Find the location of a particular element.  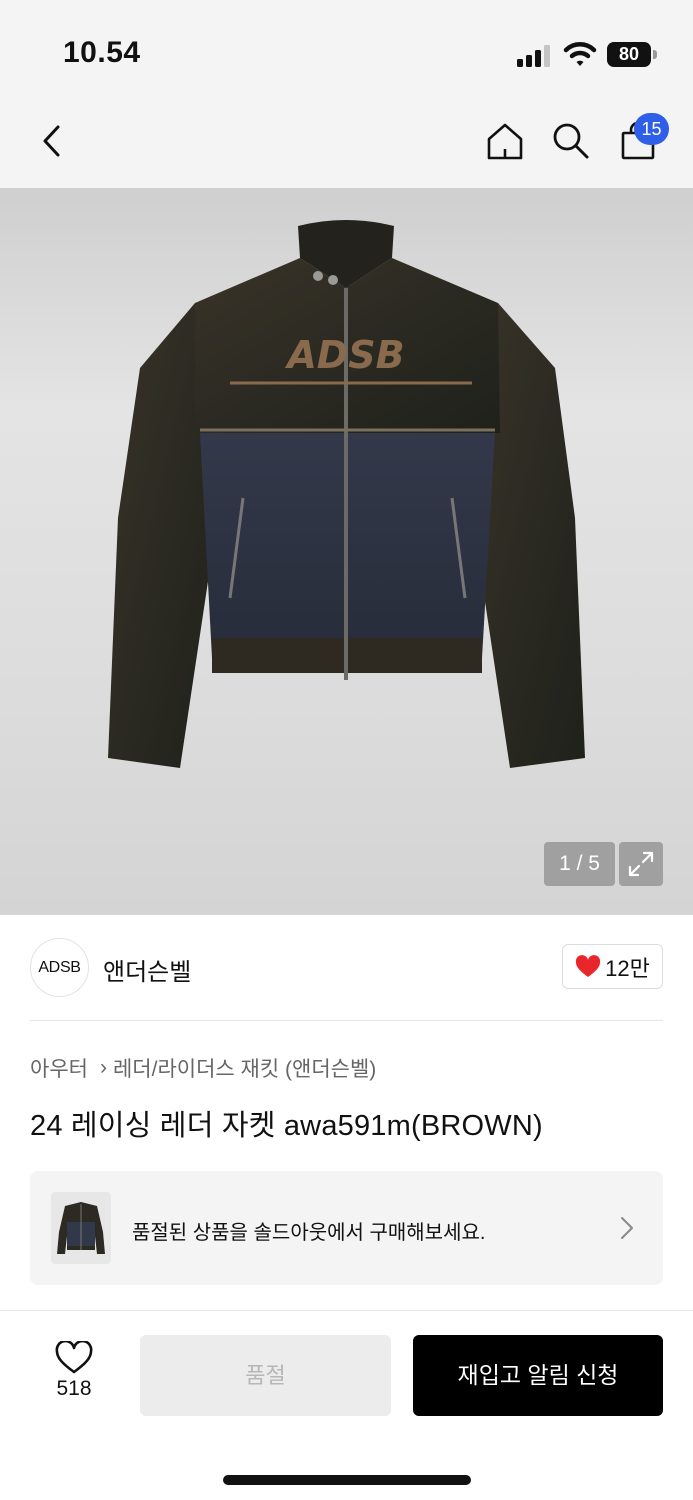

brand-logo: ADSB is located at coordinates (59, 967).